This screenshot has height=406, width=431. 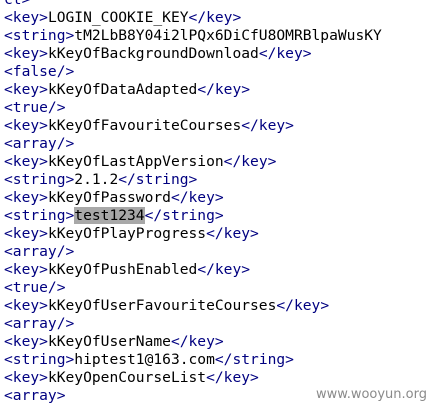 I want to click on xml-text: kKeyOfBackgroundDownload, so click(x=153, y=53).